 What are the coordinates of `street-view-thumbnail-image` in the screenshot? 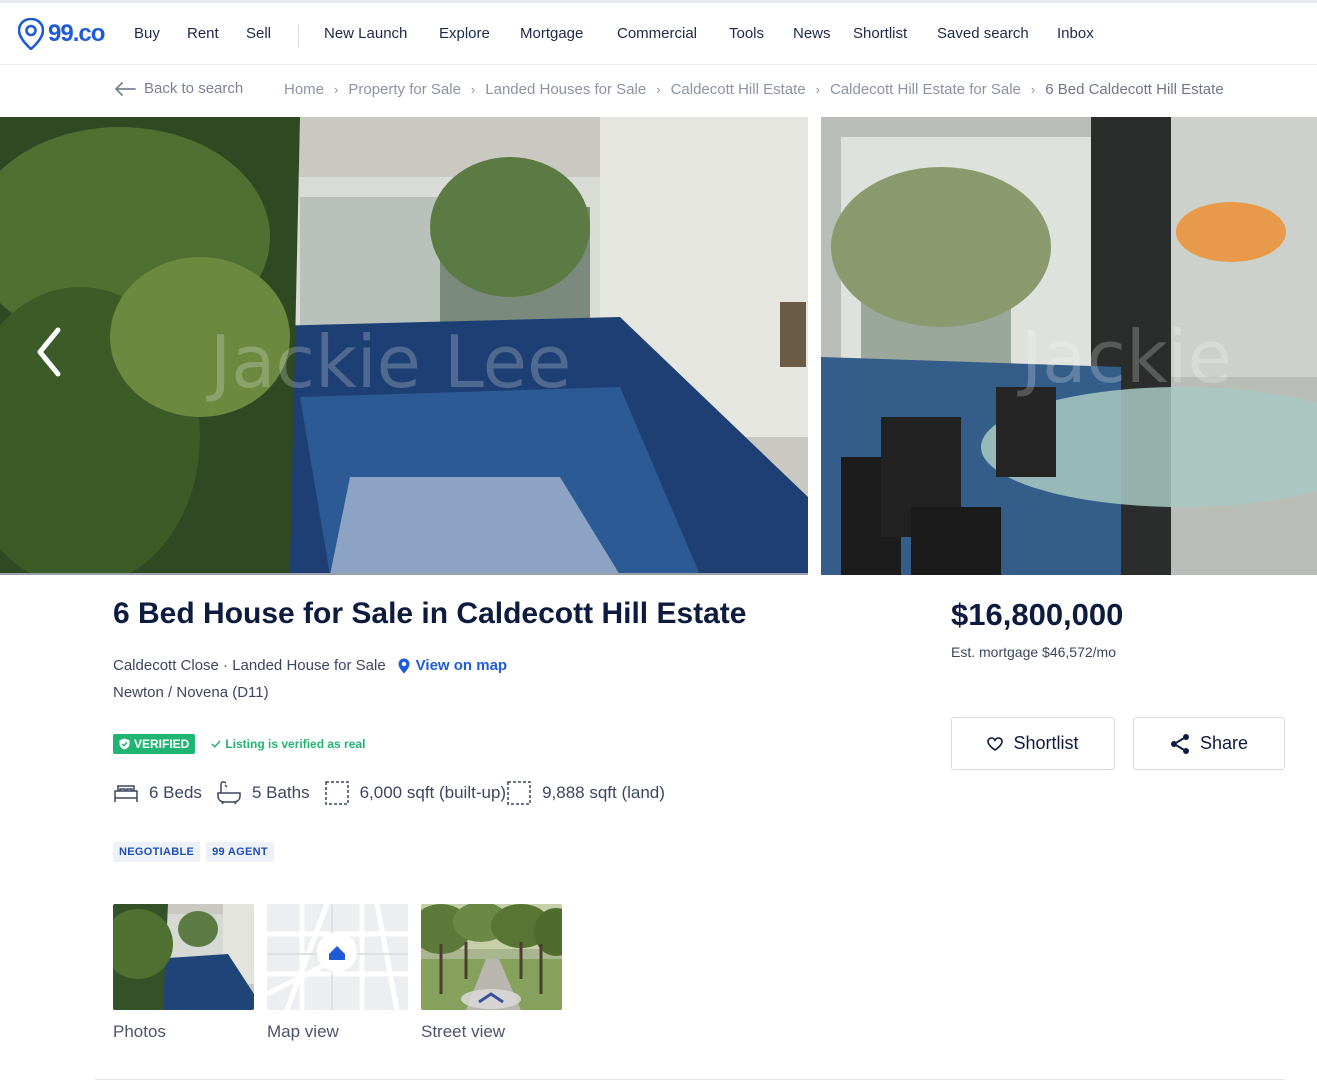 It's located at (491, 957).